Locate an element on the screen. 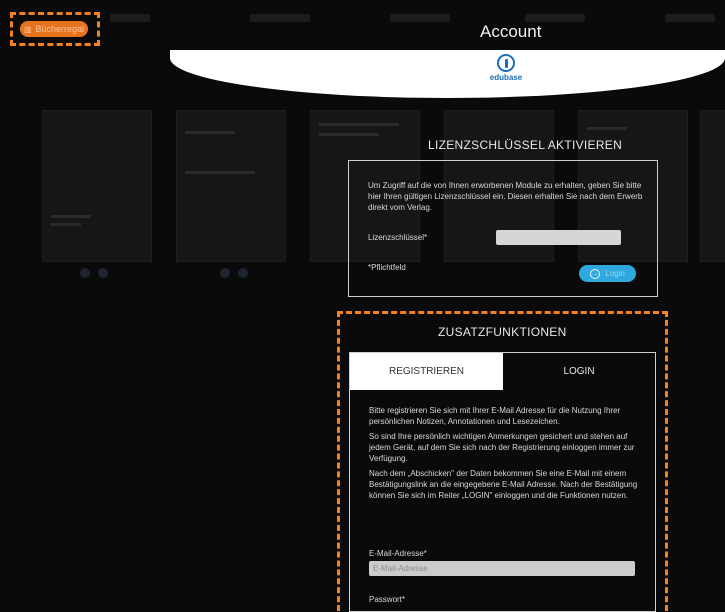  bg-bar is located at coordinates (130, 18).